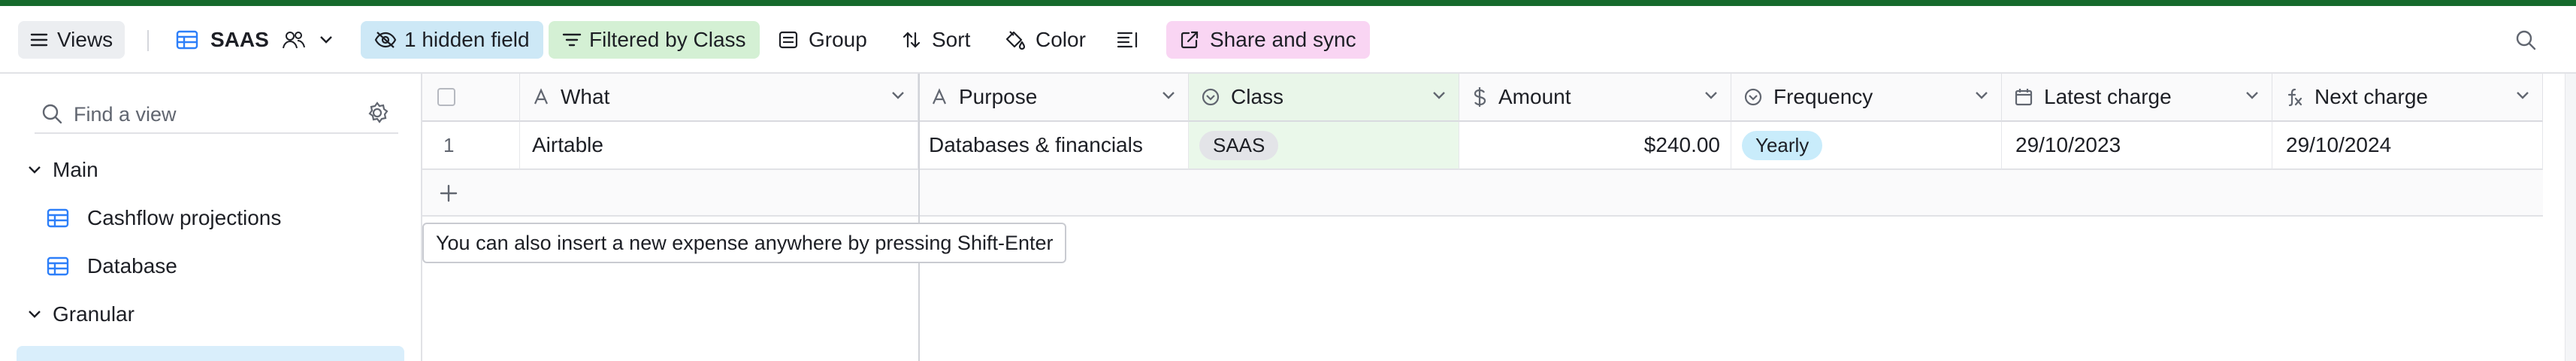  What do you see at coordinates (719, 146) in the screenshot?
I see `cell-what: Airtable` at bounding box center [719, 146].